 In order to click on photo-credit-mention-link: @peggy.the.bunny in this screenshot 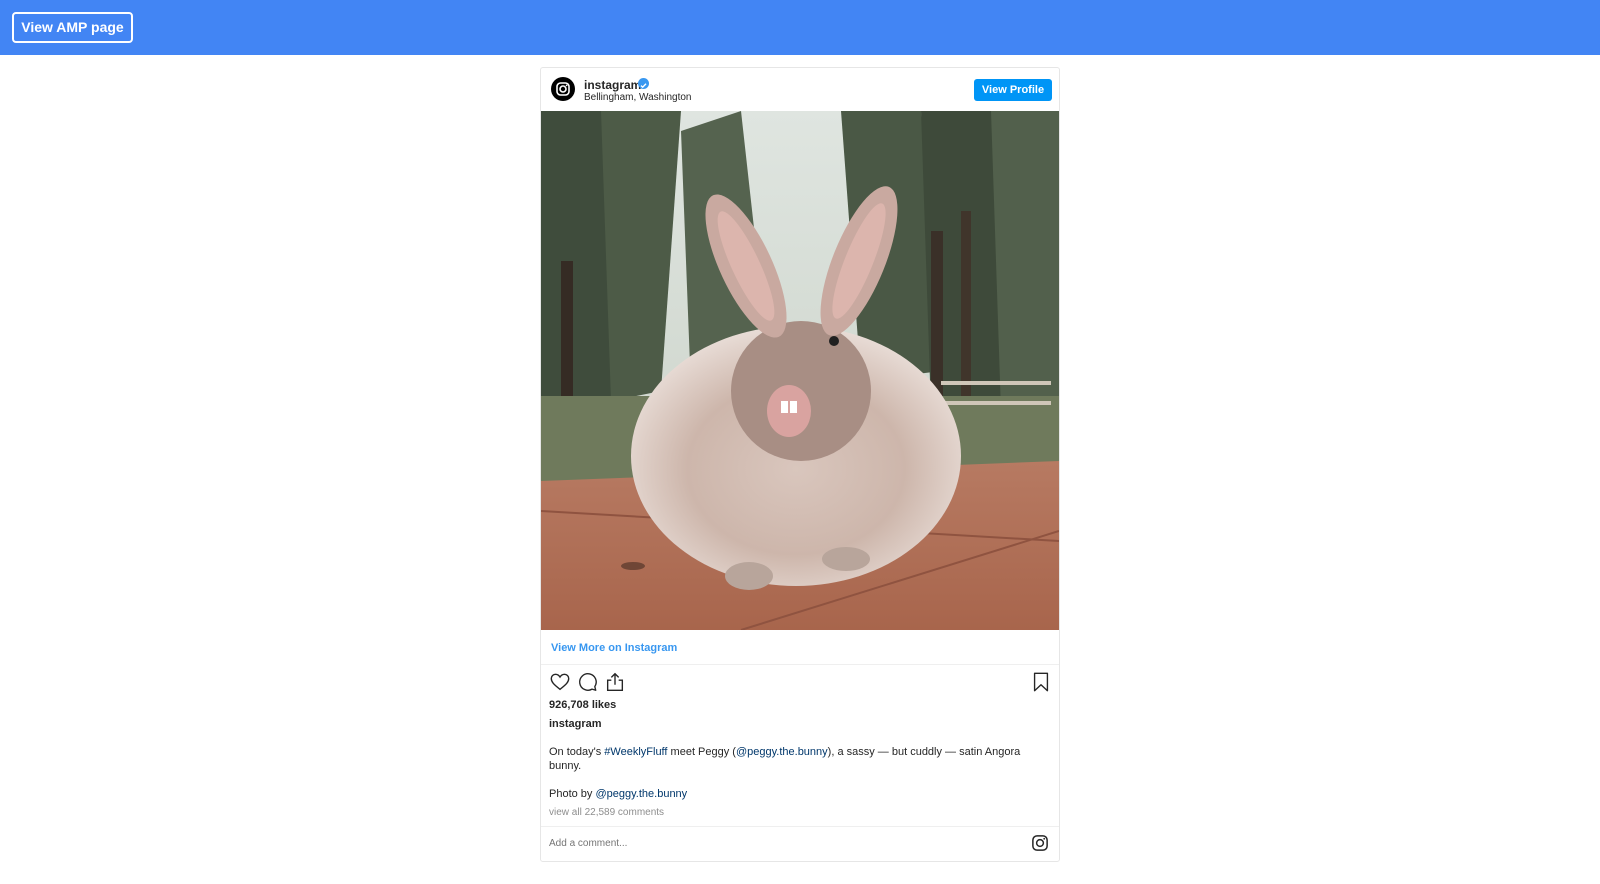, I will do `click(641, 794)`.